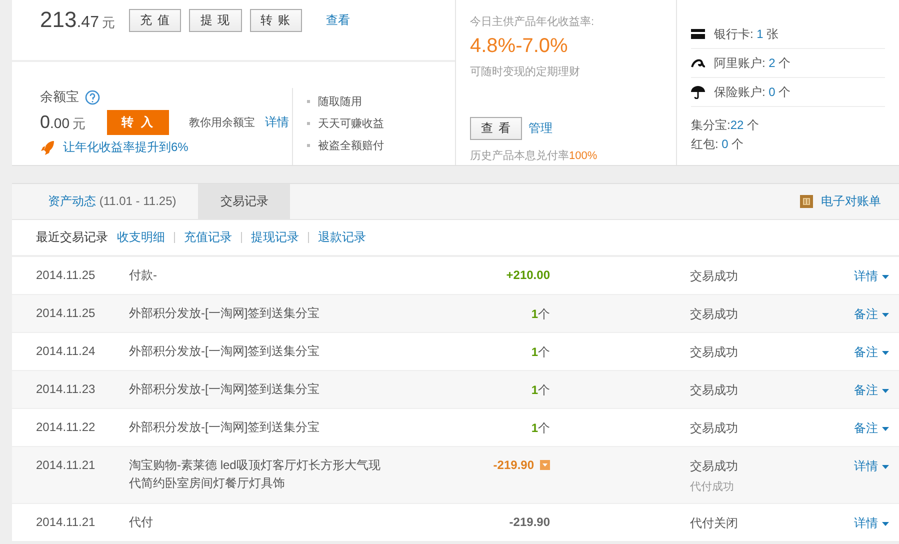 This screenshot has height=544, width=899. Describe the element at coordinates (849, 201) in the screenshot. I see `statement-link: 电子对账单` at that location.